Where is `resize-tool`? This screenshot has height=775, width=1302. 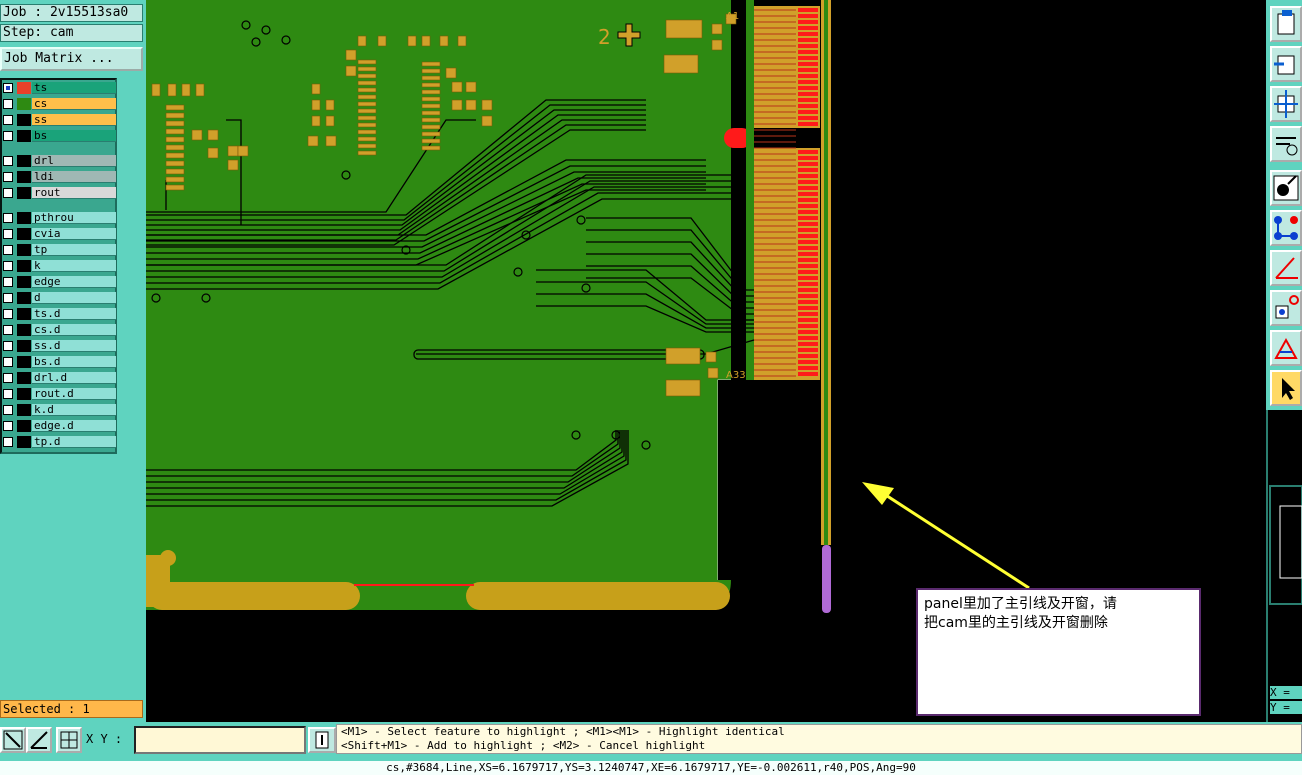
resize-tool is located at coordinates (1286, 104).